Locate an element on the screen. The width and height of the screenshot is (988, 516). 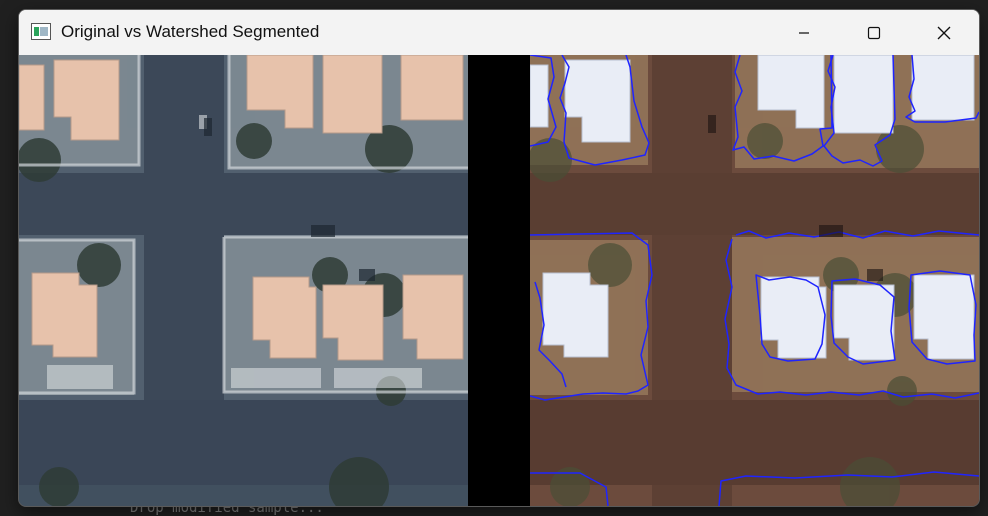
image-separator is located at coordinates (499, 280).